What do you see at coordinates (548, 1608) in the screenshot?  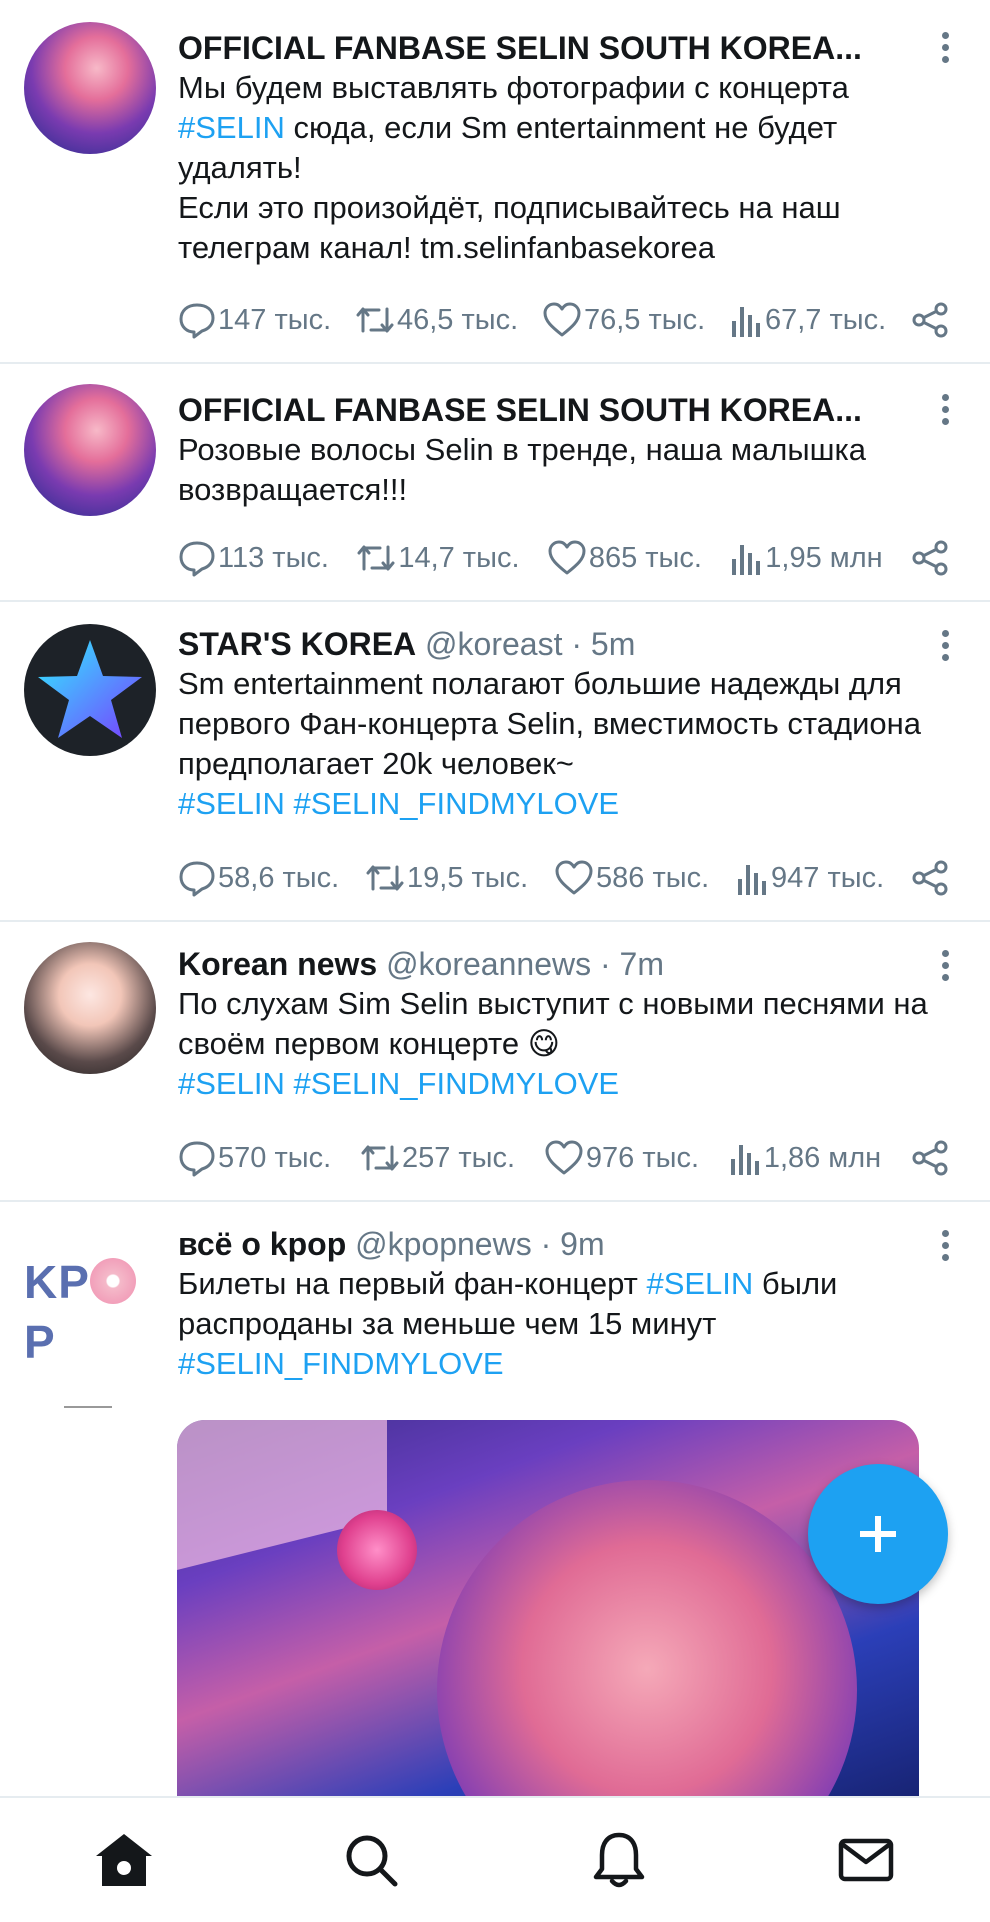 I see `tweet-image` at bounding box center [548, 1608].